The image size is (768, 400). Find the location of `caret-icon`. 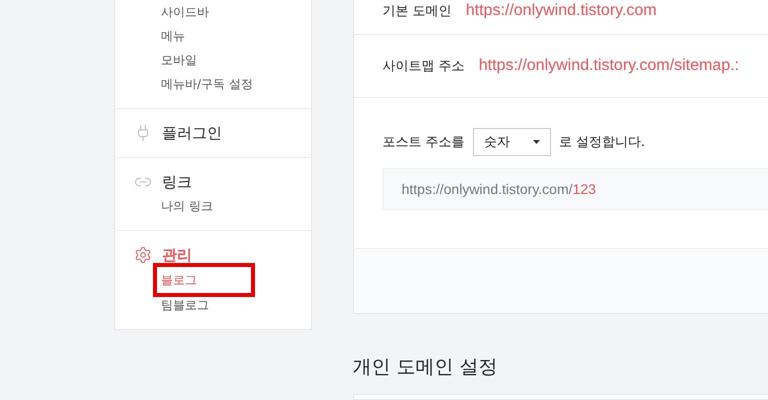

caret-icon is located at coordinates (536, 142).